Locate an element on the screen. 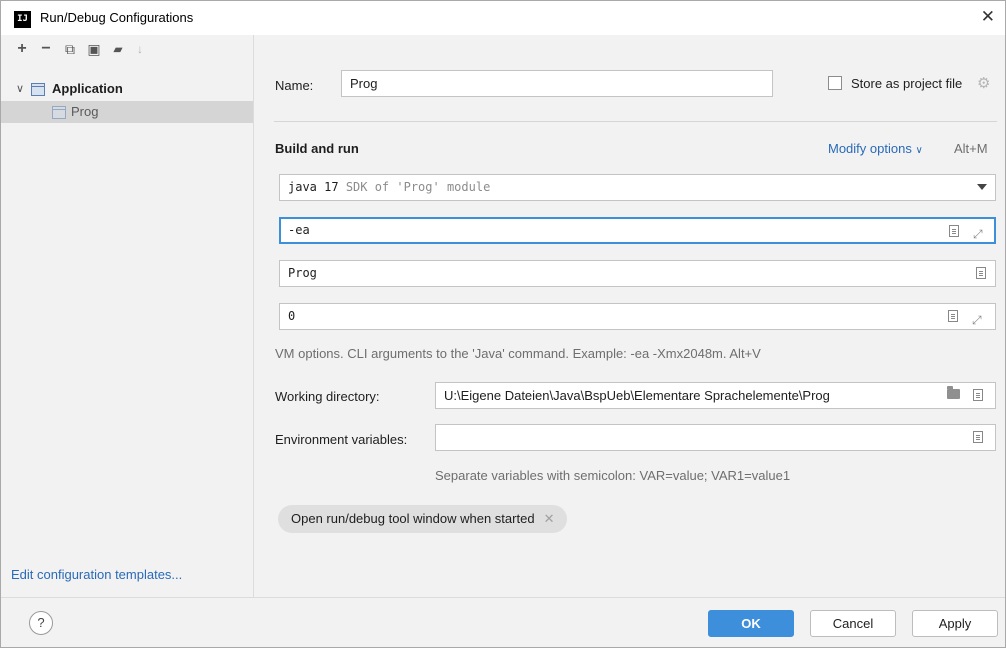  modify-options-link: Modify options ∨ is located at coordinates (875, 148).